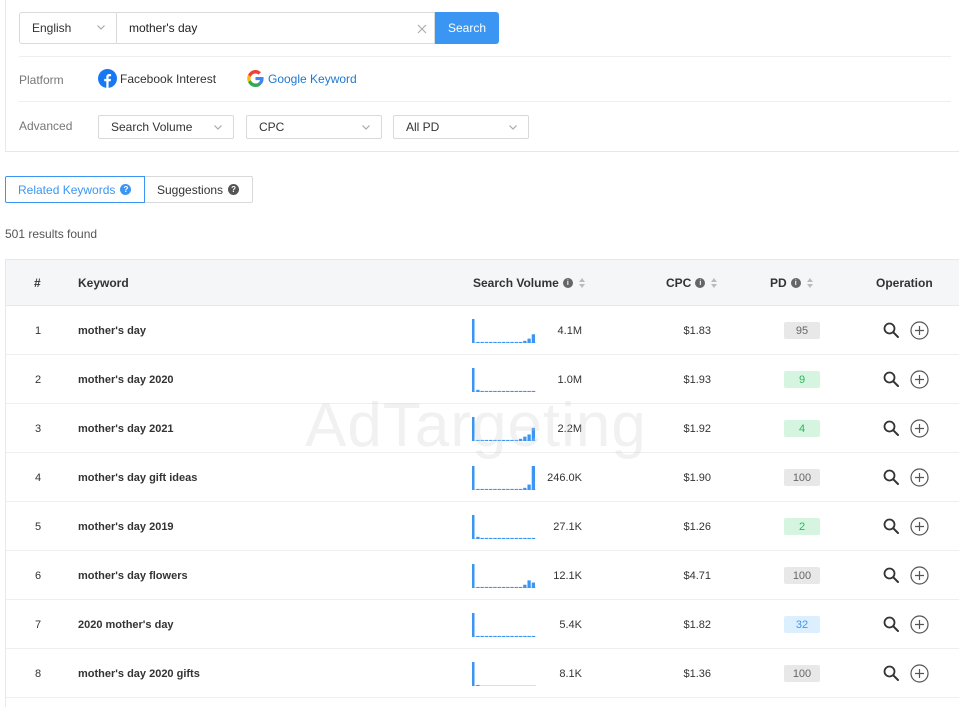 The image size is (959, 707). Describe the element at coordinates (52, 28) in the screenshot. I see `language-select-value: English` at that location.